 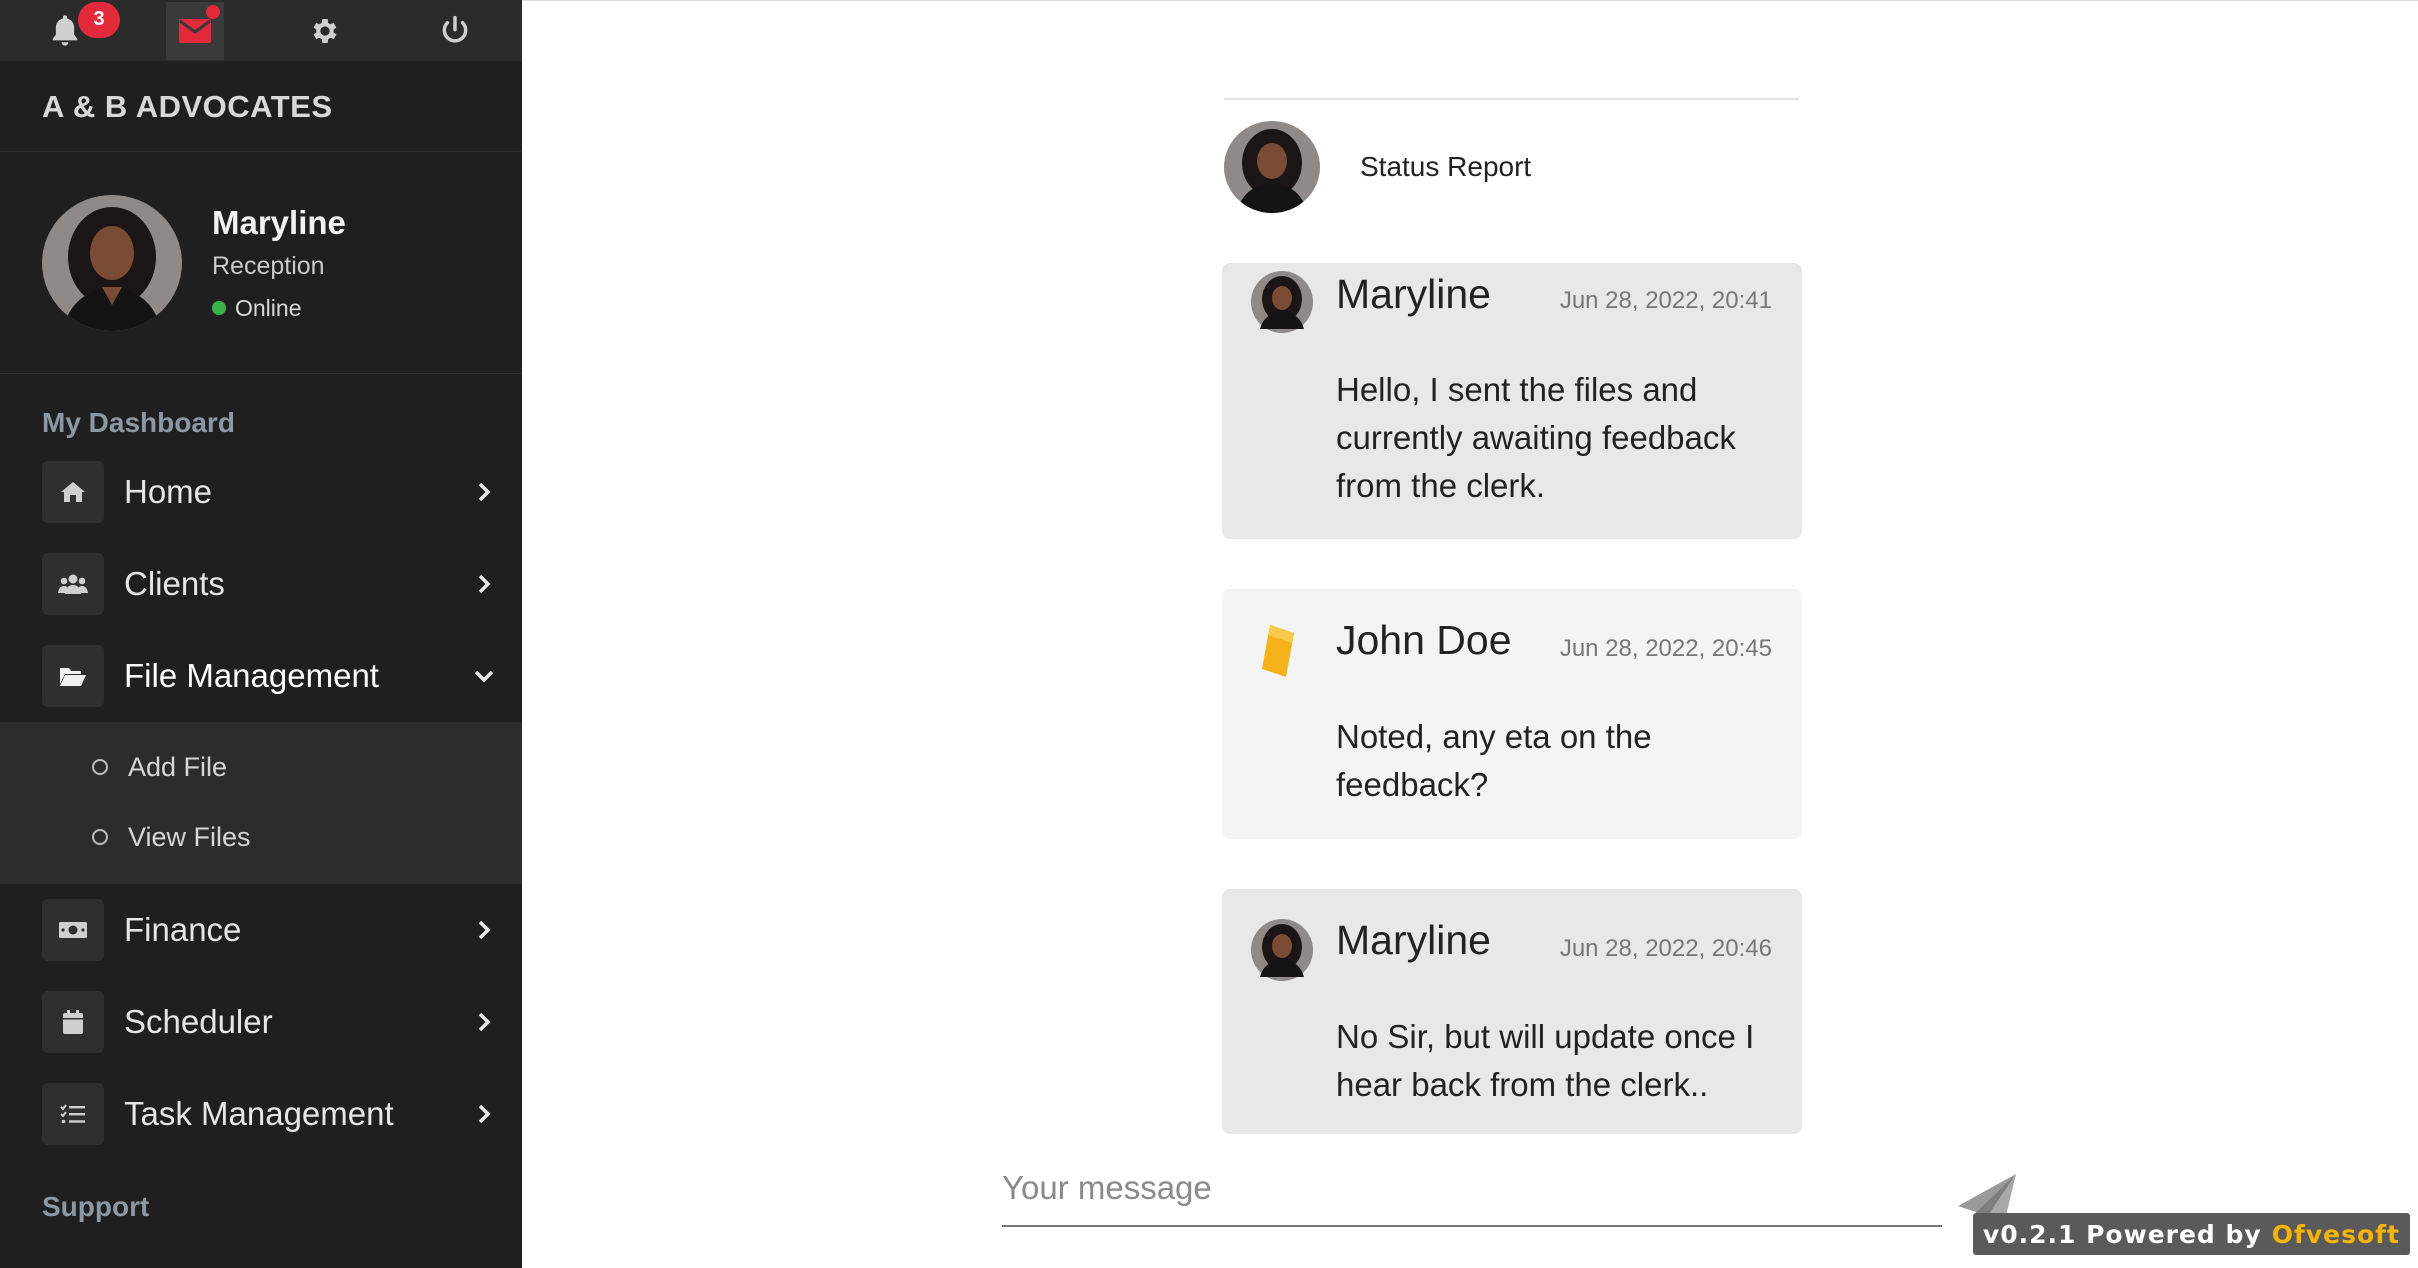 I want to click on sidebar-item-clients: Clients, so click(x=261, y=584).